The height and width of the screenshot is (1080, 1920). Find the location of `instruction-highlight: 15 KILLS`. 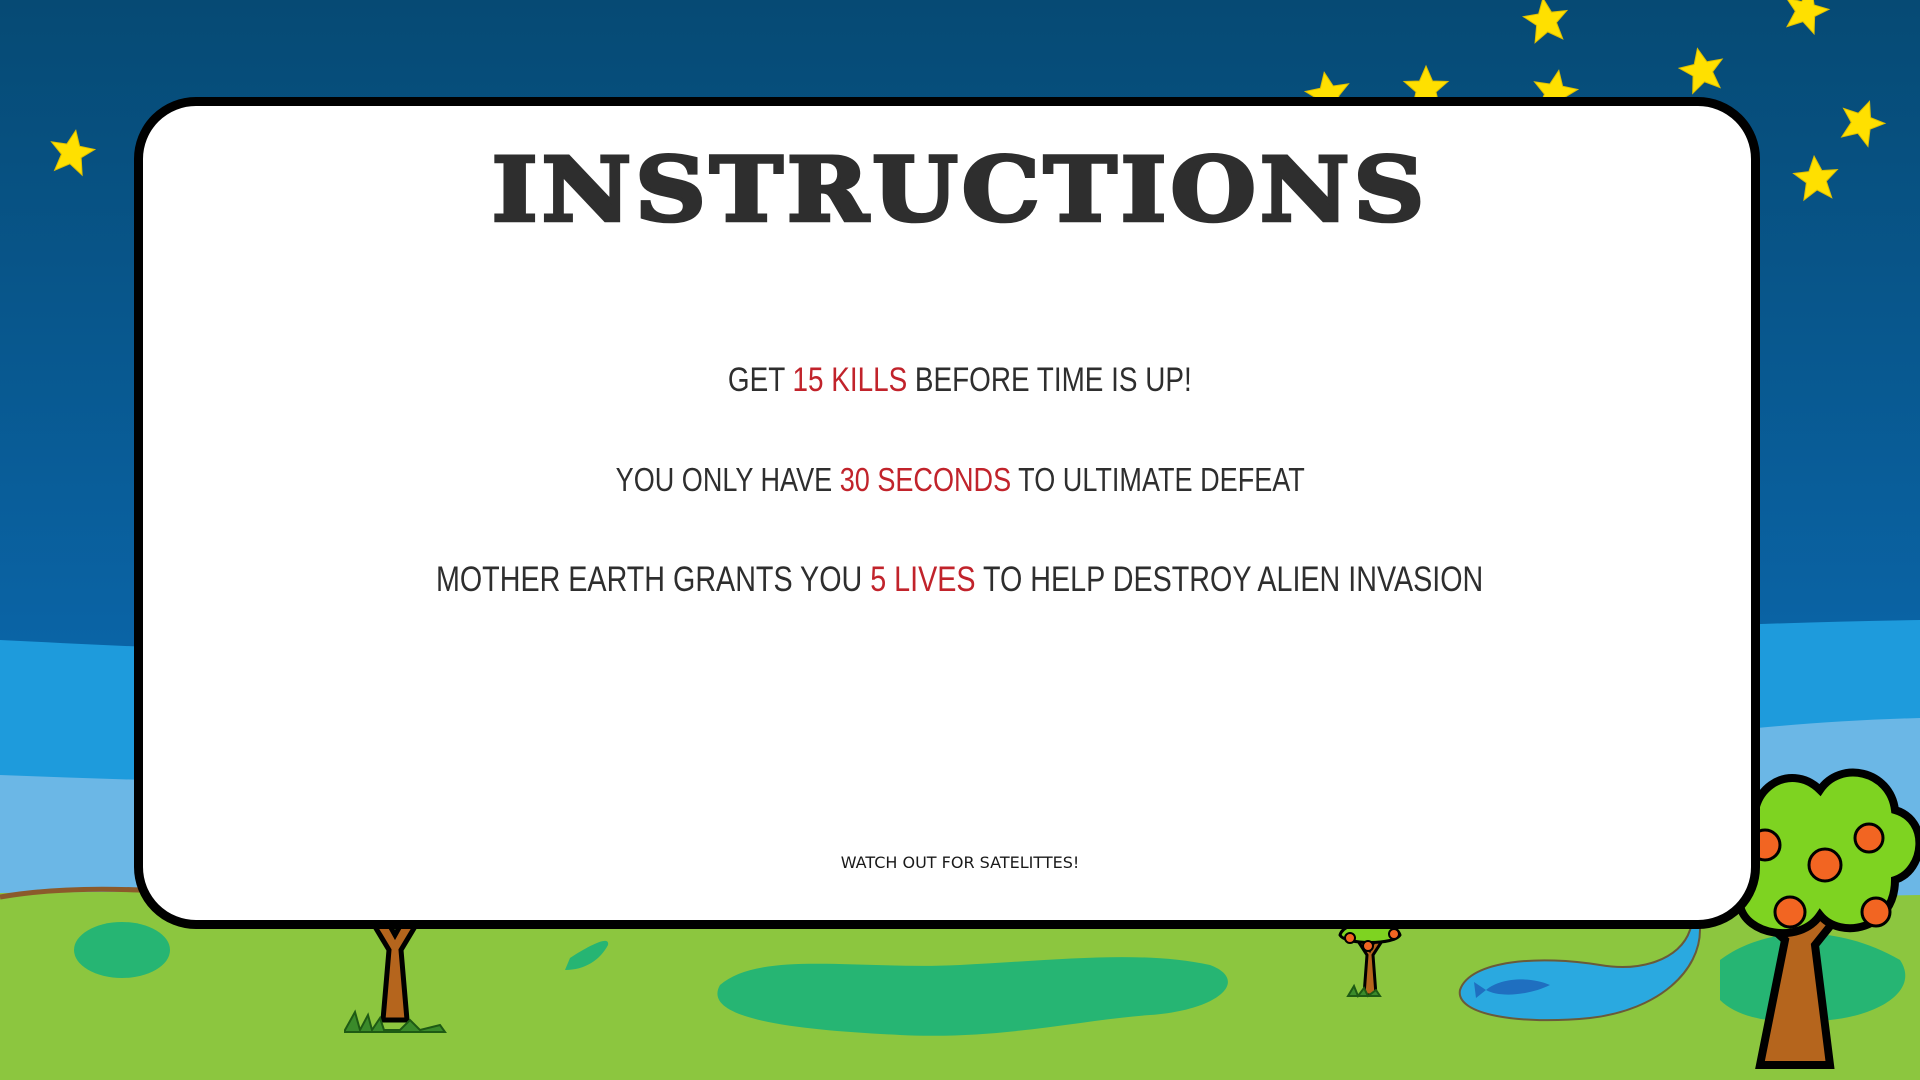

instruction-highlight: 15 KILLS is located at coordinates (850, 380).